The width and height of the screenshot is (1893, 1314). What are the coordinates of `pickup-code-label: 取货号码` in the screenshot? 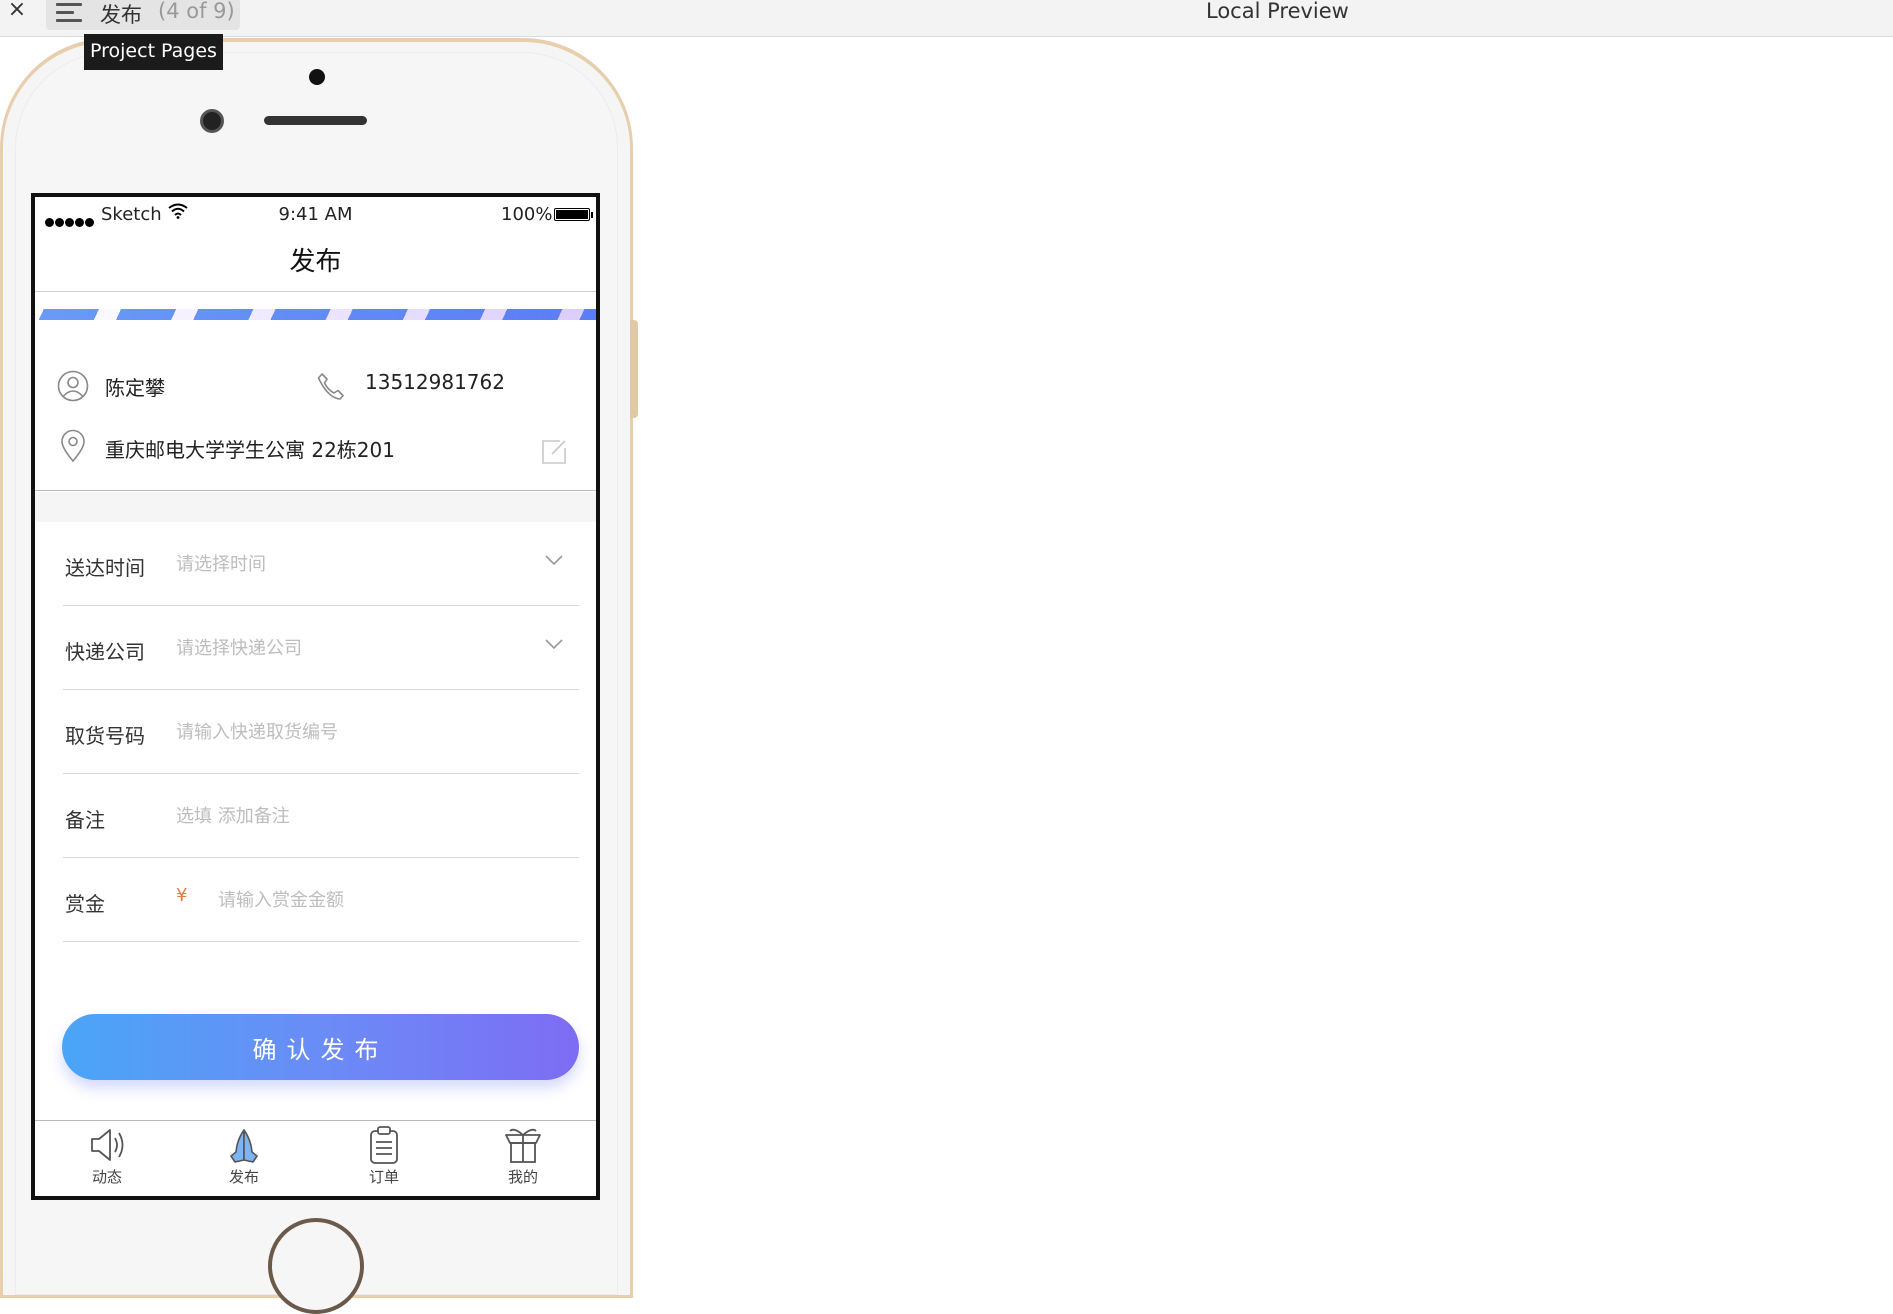 It's located at (105, 736).